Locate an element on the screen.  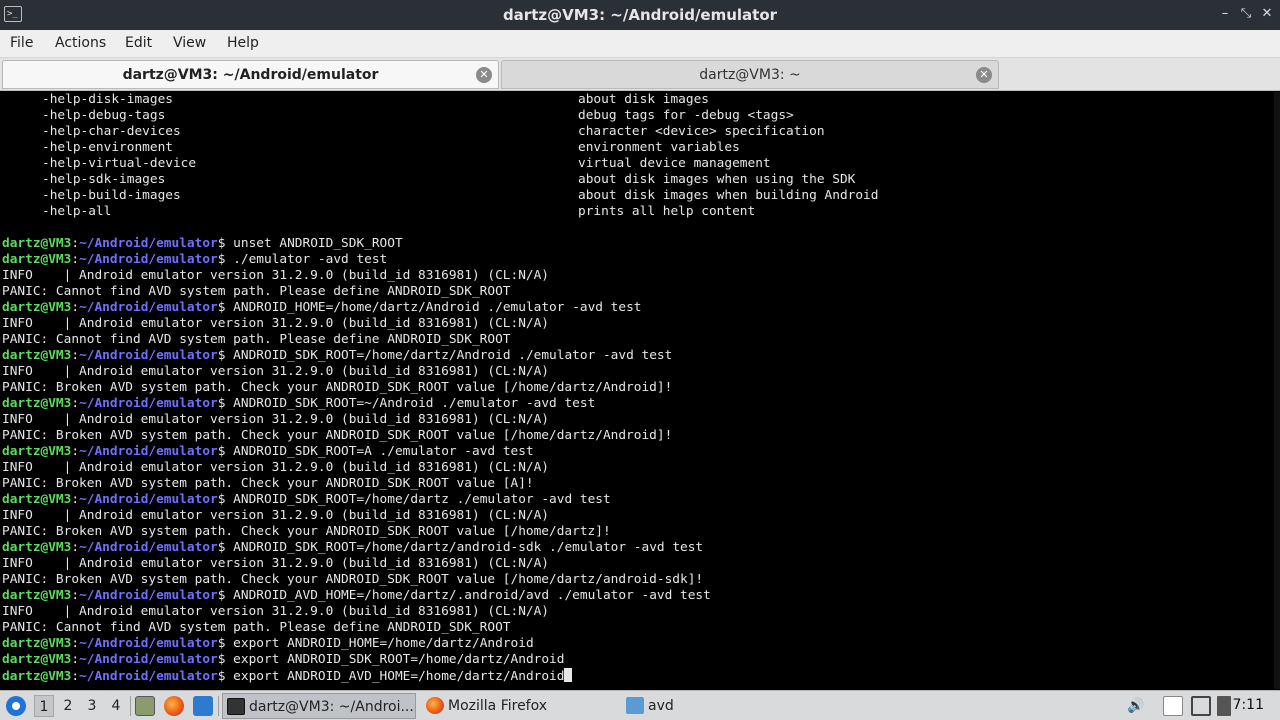
separator is located at coordinates (130, 706).